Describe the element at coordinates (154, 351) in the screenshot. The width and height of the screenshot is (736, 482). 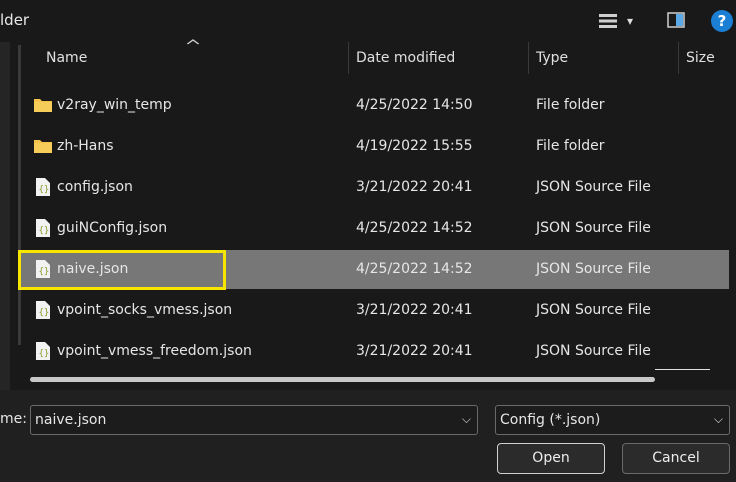
I see `file-name: vpoint_vmess_freedom.json` at that location.